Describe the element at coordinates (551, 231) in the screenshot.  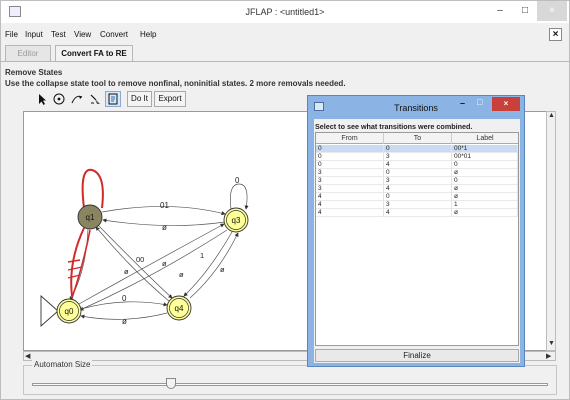
I see `vertical-scrollbar: ▲ ▼` at that location.